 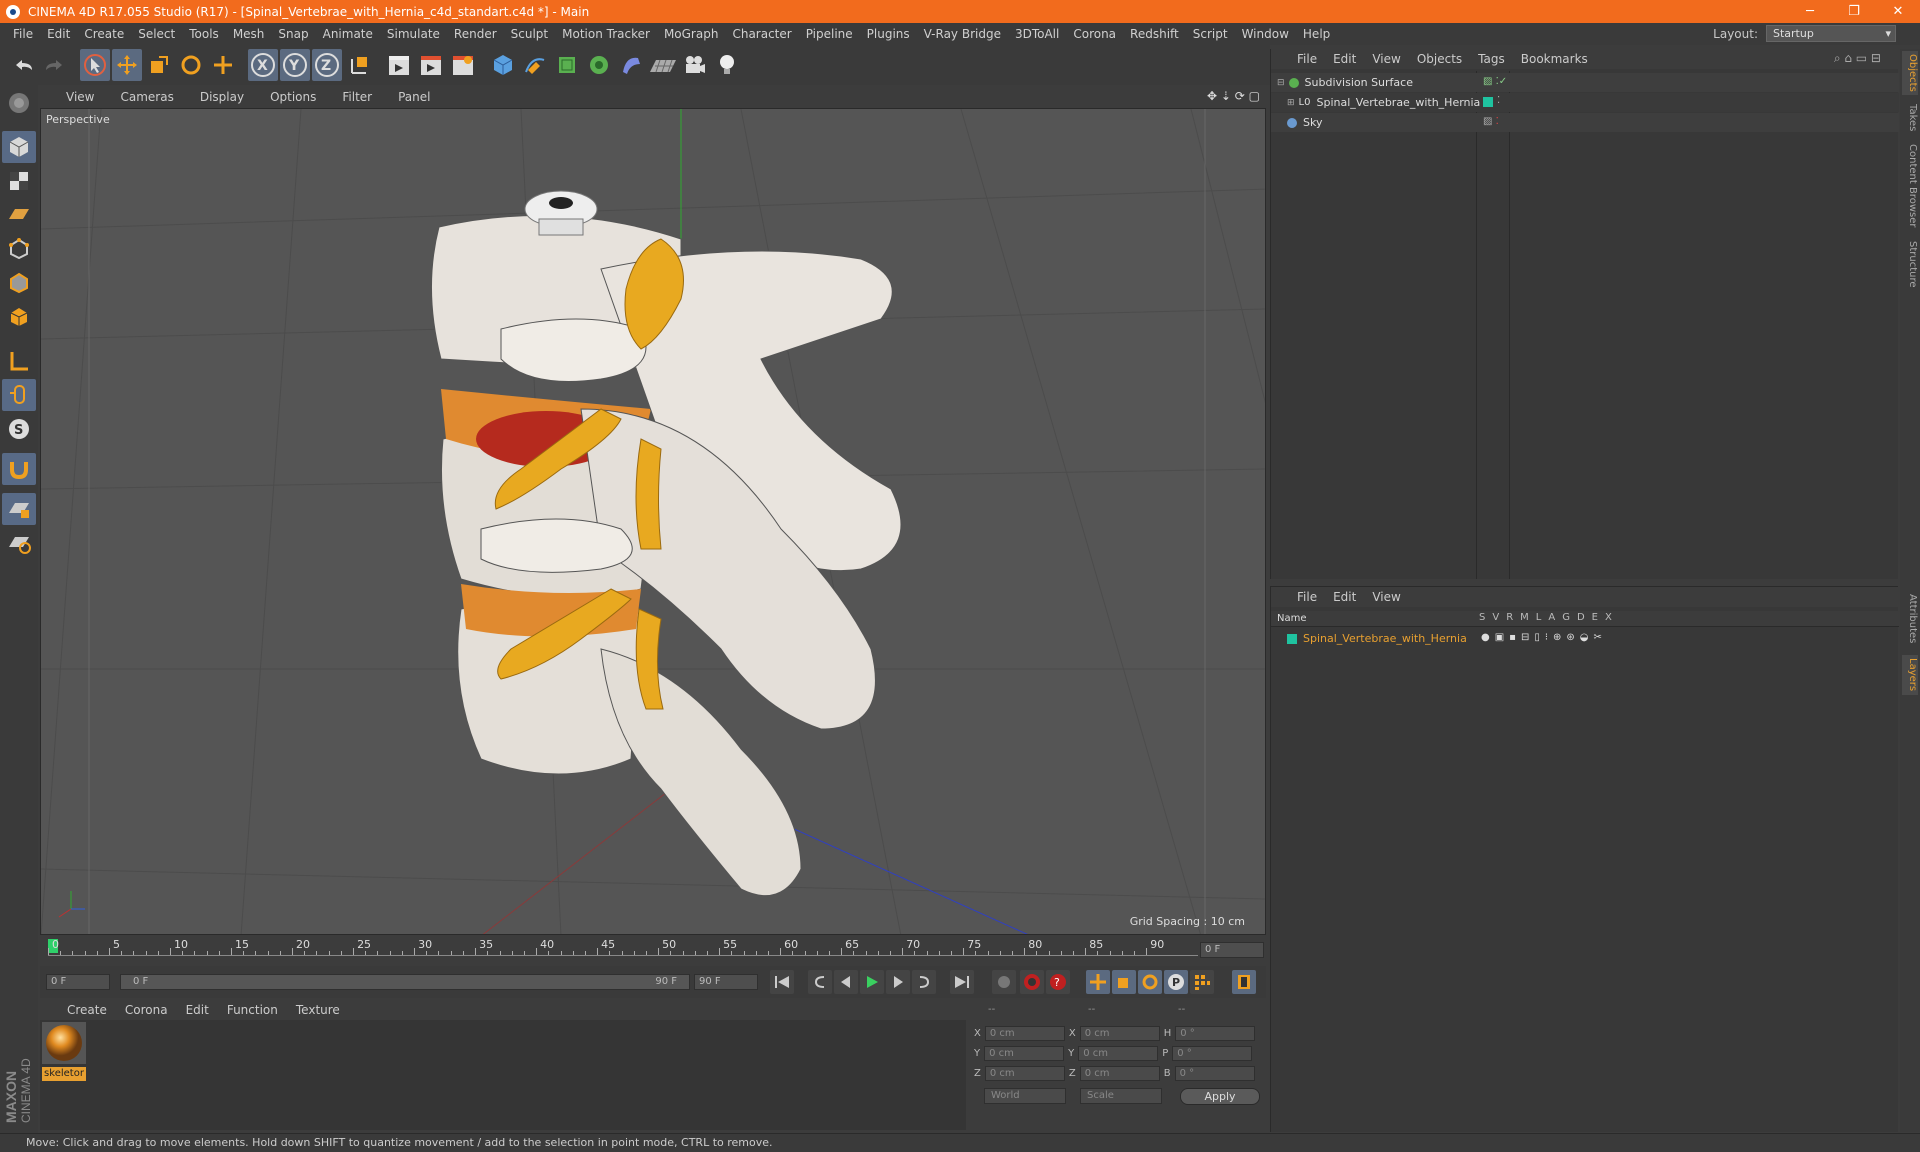 I want to click on autokey-icon, so click(x=1032, y=982).